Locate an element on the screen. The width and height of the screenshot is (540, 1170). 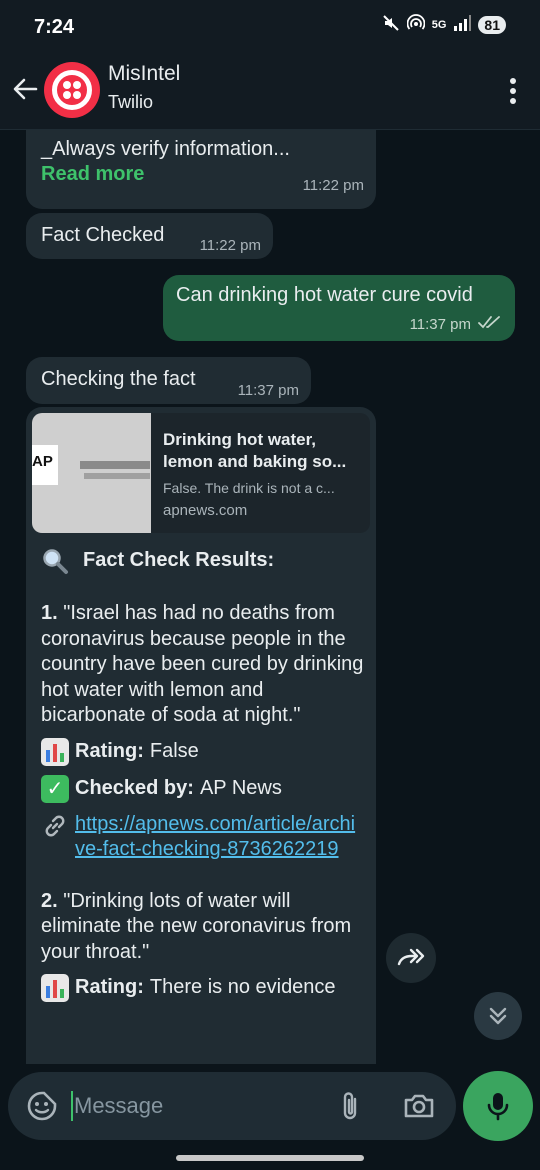
signal-icon is located at coordinates (462, 25).